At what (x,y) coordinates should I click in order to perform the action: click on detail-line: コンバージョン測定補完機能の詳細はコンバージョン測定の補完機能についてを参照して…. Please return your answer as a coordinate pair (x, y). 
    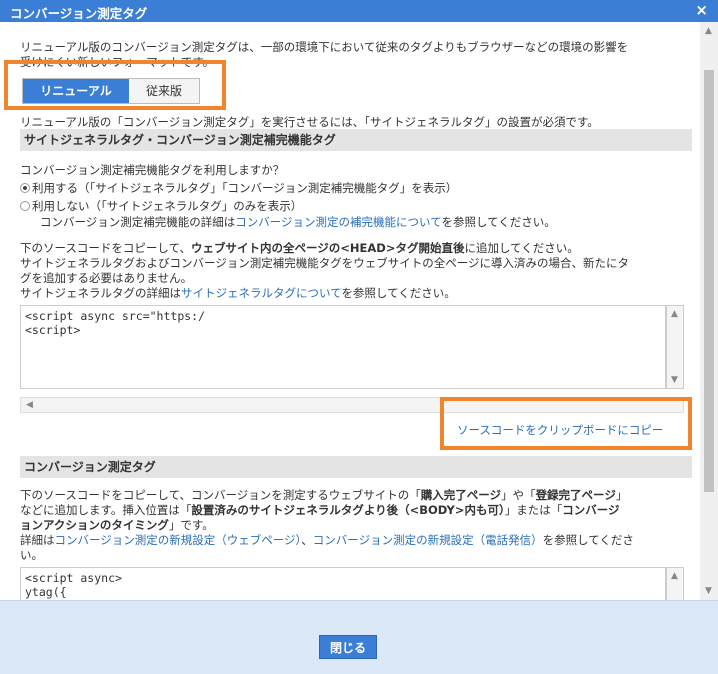
    Looking at the image, I should click on (298, 222).